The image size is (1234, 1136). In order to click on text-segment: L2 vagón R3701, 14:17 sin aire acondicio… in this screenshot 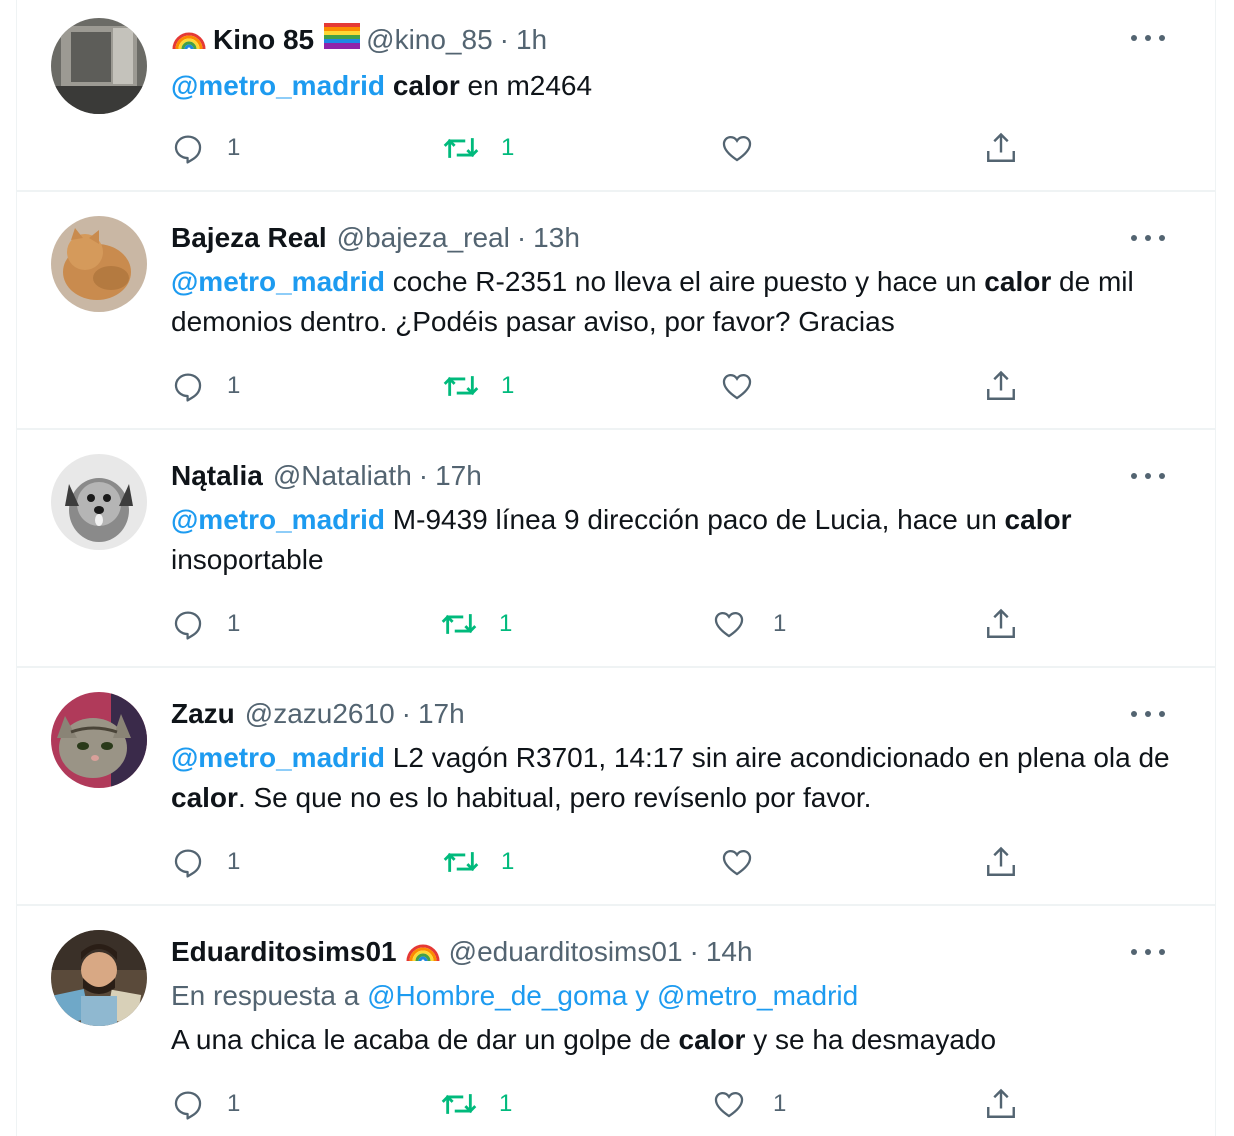, I will do `click(777, 757)`.